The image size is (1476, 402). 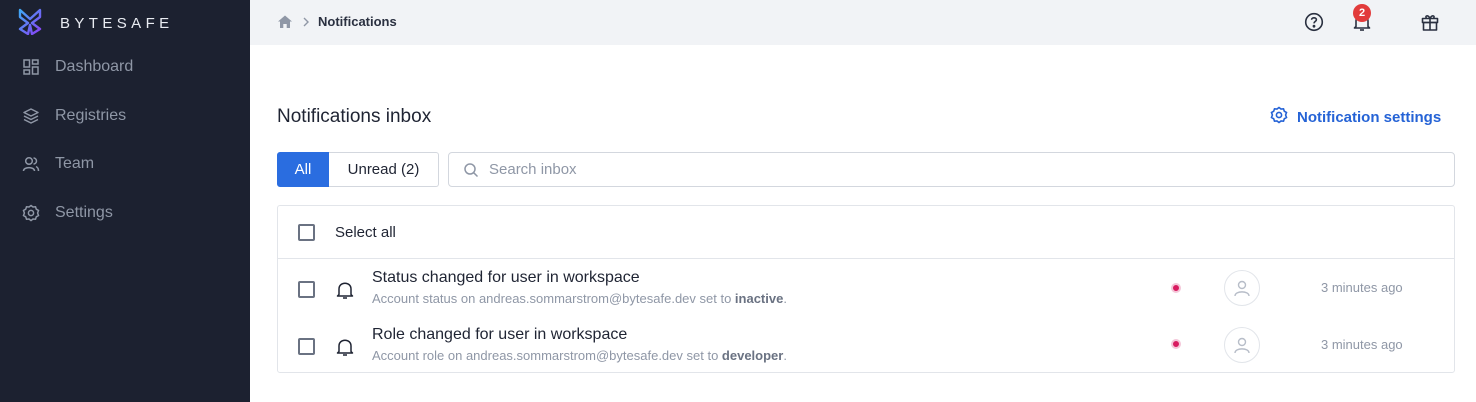 What do you see at coordinates (354, 116) in the screenshot?
I see `page-title: Notifications inbox` at bounding box center [354, 116].